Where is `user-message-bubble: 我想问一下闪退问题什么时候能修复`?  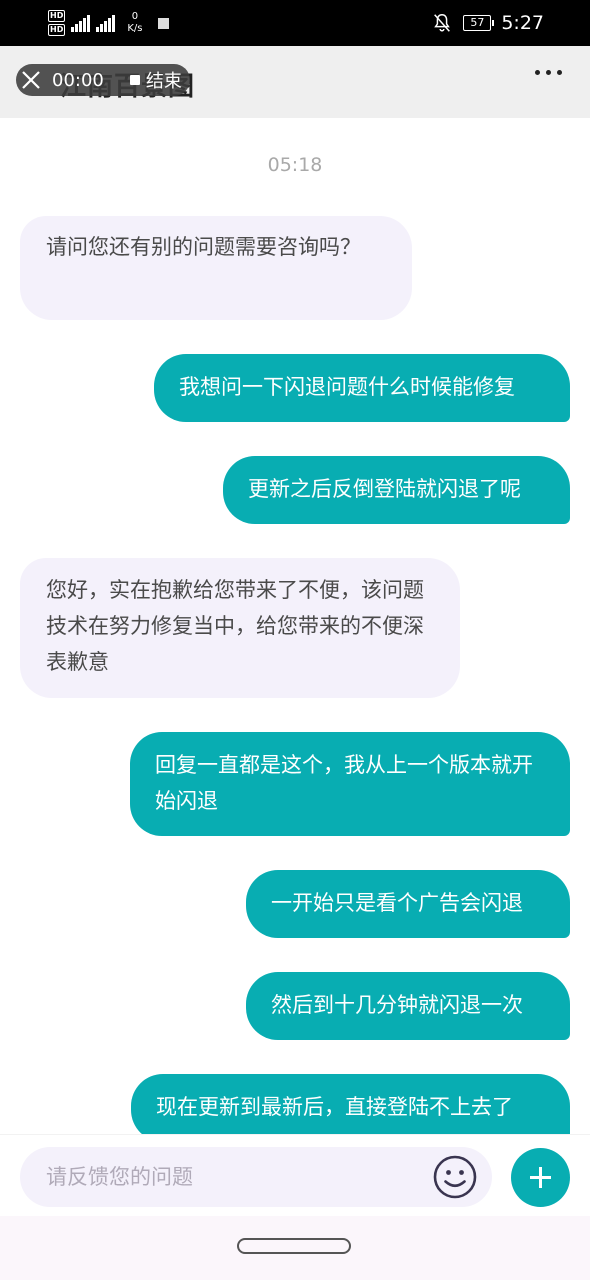 user-message-bubble: 我想问一下闪退问题什么时候能修复 is located at coordinates (362, 388).